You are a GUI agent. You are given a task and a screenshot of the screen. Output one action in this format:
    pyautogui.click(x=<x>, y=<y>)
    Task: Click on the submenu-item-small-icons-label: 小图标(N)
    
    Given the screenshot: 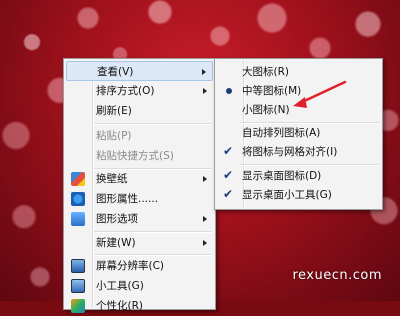 What is the action you would take?
    pyautogui.click(x=266, y=110)
    